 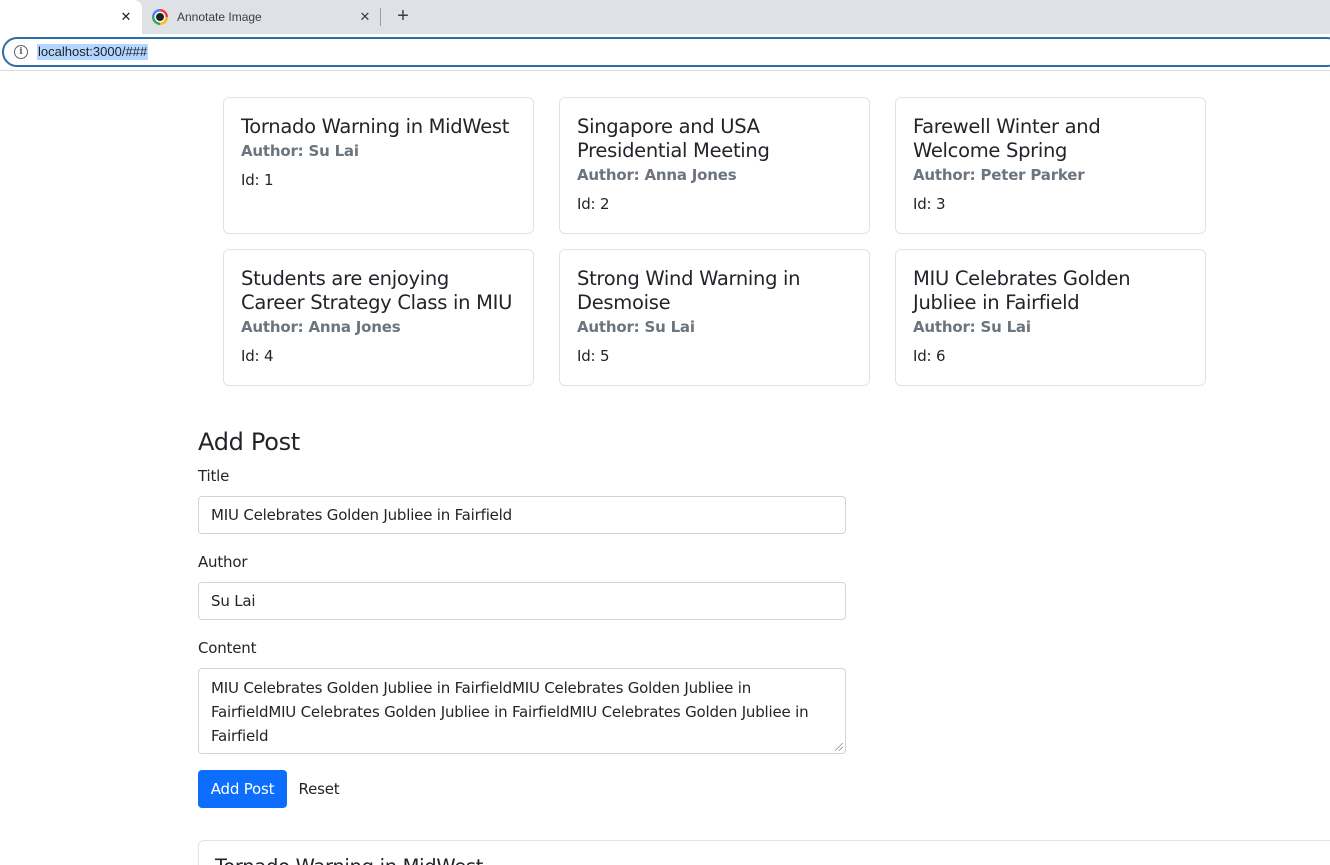 I want to click on post-id: Id: 4, so click(x=257, y=356).